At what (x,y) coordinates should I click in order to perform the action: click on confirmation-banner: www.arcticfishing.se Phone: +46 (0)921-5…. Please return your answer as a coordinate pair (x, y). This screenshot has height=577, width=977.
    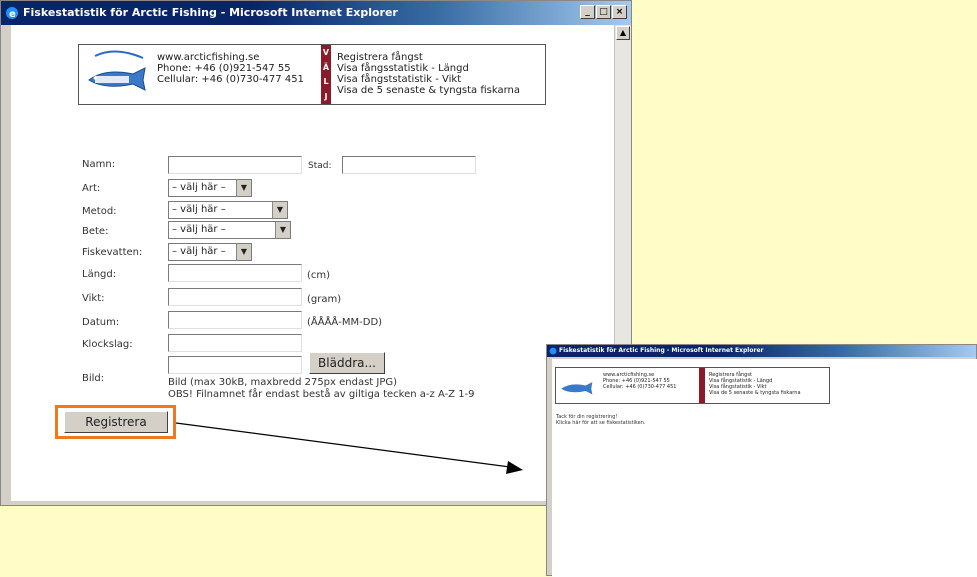
    Looking at the image, I should click on (692, 385).